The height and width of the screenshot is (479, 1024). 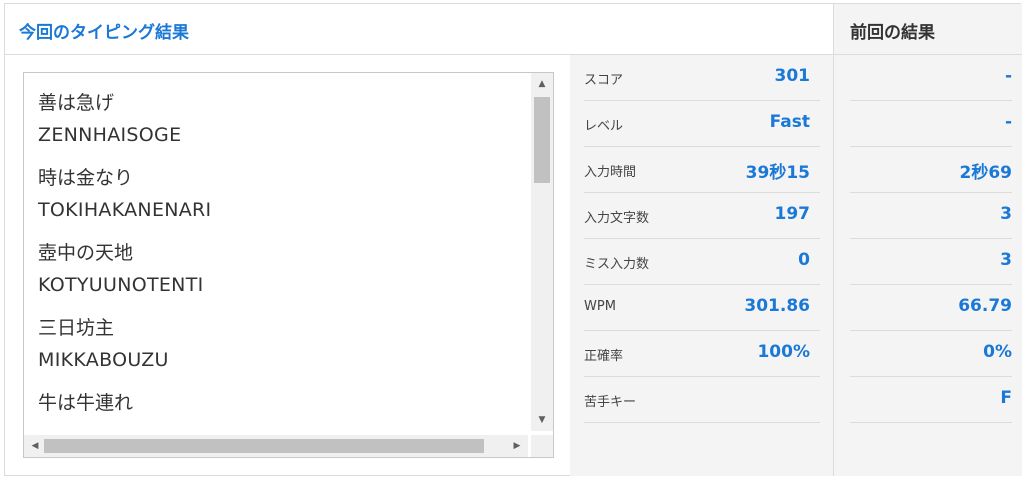 I want to click on previous-weak-keys-value: F, so click(x=1006, y=398).